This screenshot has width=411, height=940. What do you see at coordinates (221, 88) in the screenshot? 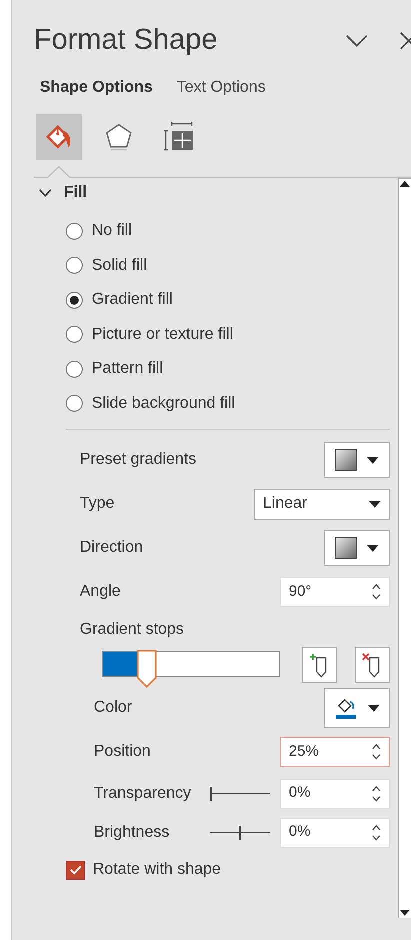
I see `tab: Text Options` at bounding box center [221, 88].